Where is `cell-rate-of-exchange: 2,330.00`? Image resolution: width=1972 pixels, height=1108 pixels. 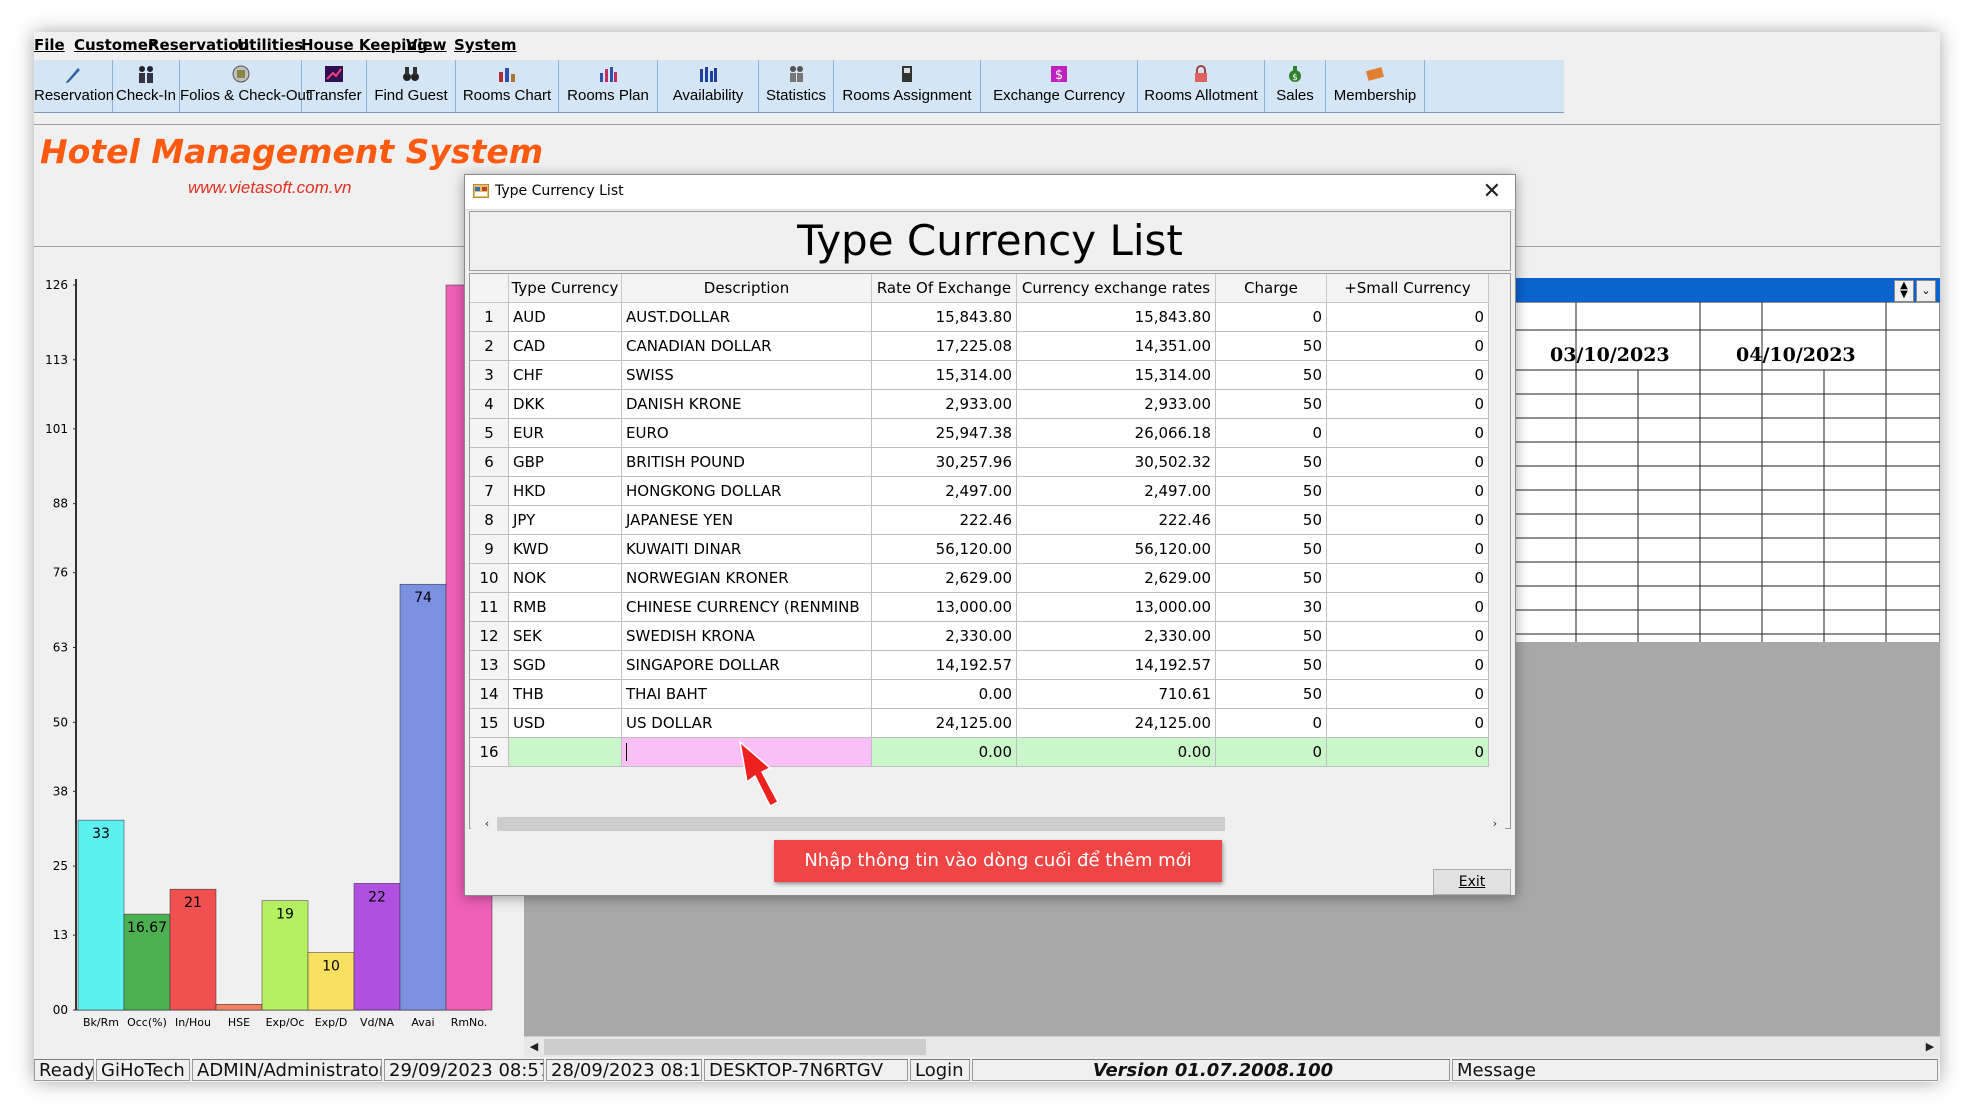 cell-rate-of-exchange: 2,330.00 is located at coordinates (944, 636).